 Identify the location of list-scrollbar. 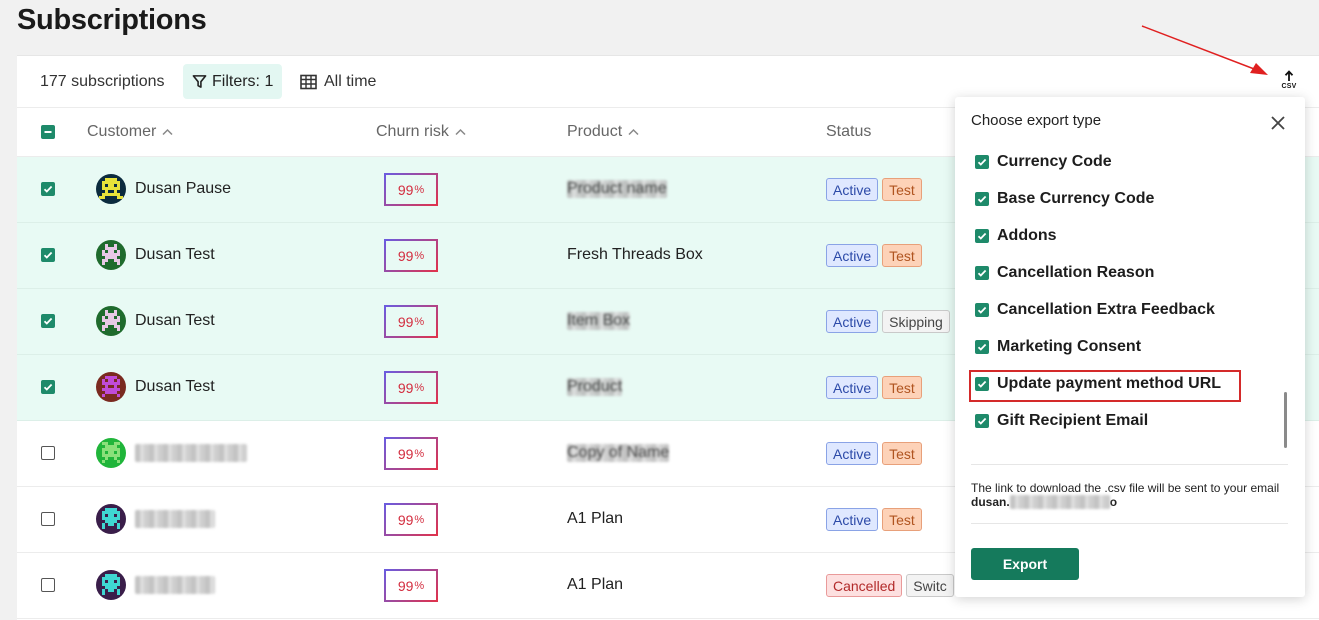
(1285, 299).